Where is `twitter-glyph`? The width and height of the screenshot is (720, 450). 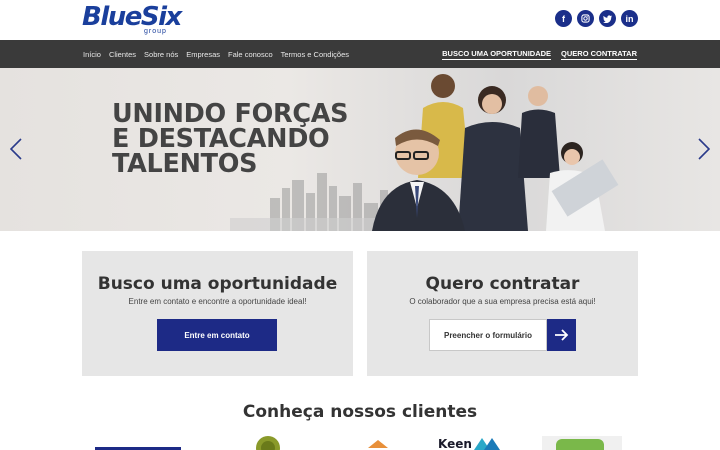
twitter-glyph is located at coordinates (607, 18).